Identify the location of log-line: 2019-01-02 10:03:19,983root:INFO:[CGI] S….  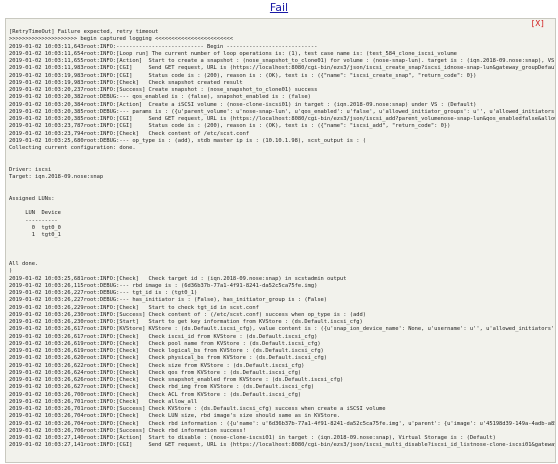
(243, 75).